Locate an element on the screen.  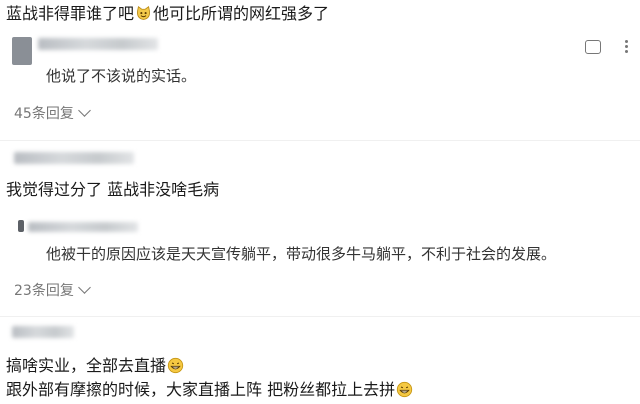
comment-text: 跟外部有摩擦的时候，大家直播上阵 把粉丝都拉上去拼 is located at coordinates (210, 390).